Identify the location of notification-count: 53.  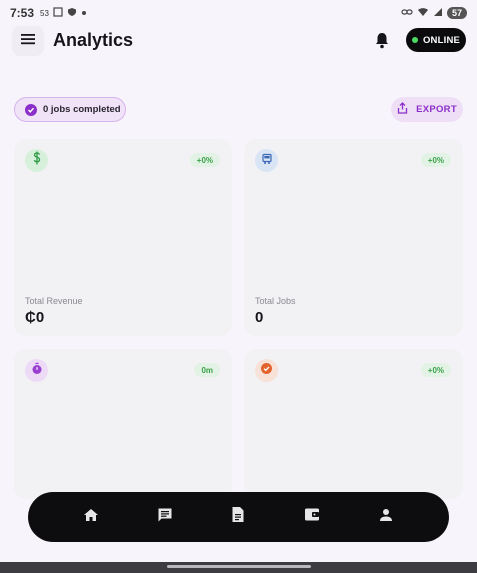
(44, 13).